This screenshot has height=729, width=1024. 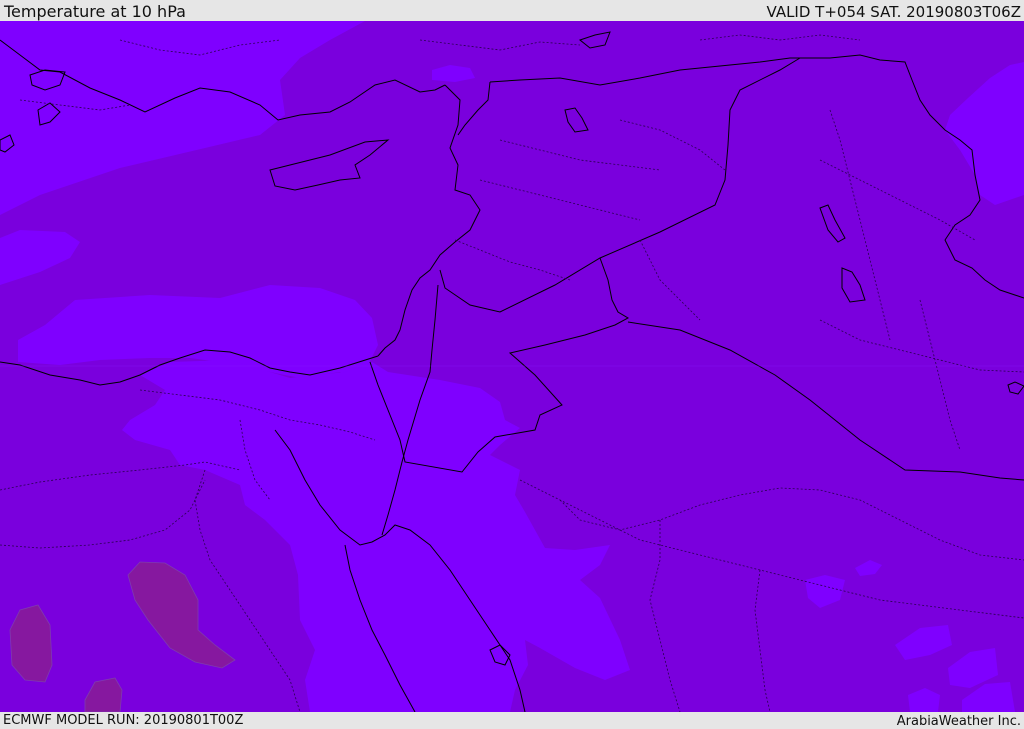 I want to click on map-title: Temperature at 10 hPa, so click(x=95, y=11).